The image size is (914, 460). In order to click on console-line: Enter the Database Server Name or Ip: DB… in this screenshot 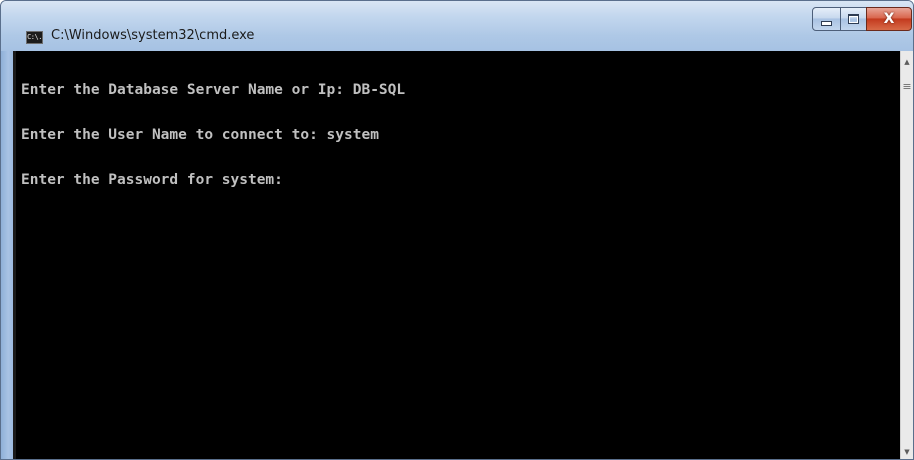, I will do `click(213, 90)`.